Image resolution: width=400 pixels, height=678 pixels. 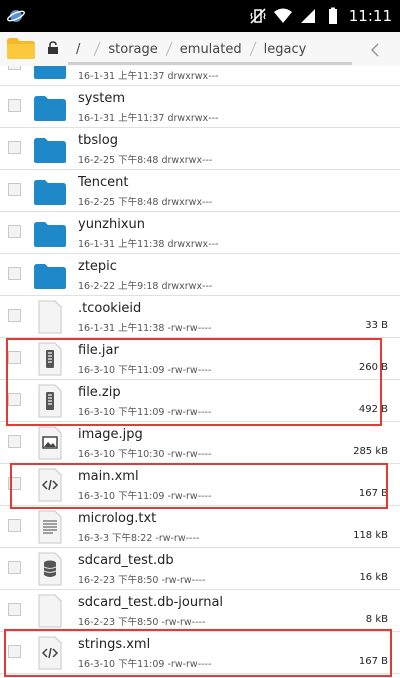 I want to click on file-row: Tencent 16-2-25 下午8:48 drwxrwx---, so click(x=200, y=191).